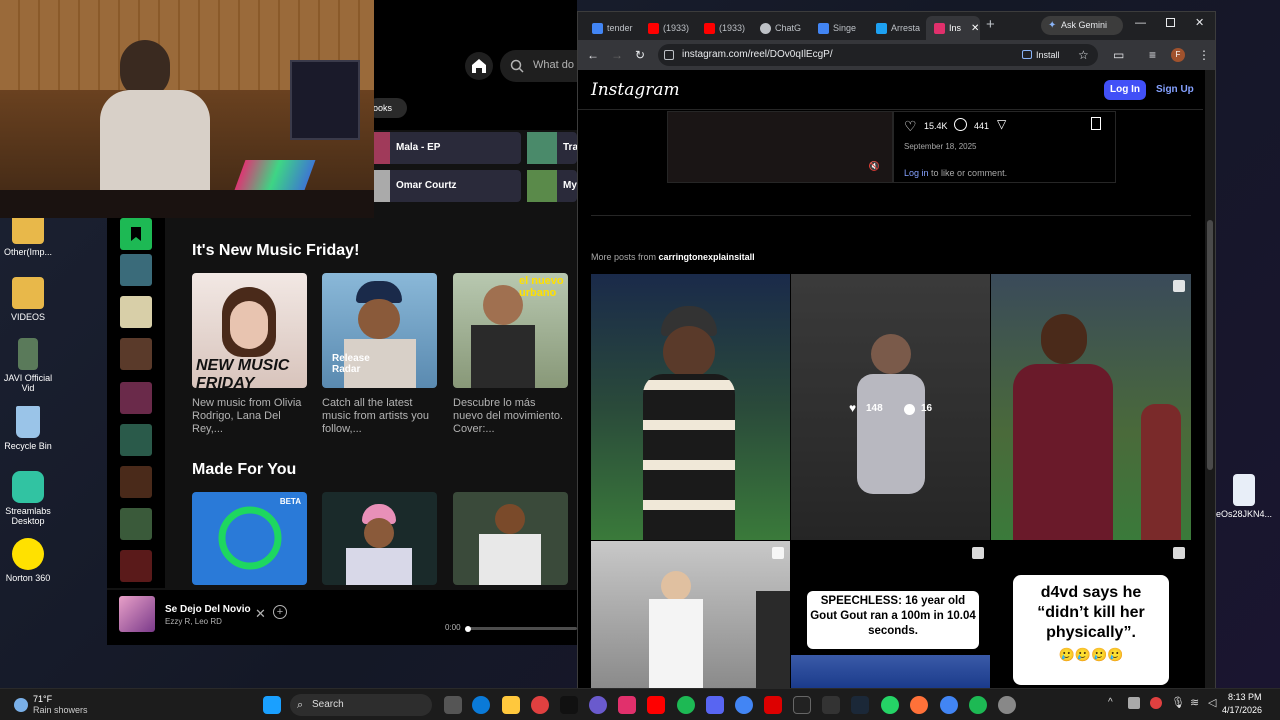  I want to click on firefox-icon, so click(919, 705).